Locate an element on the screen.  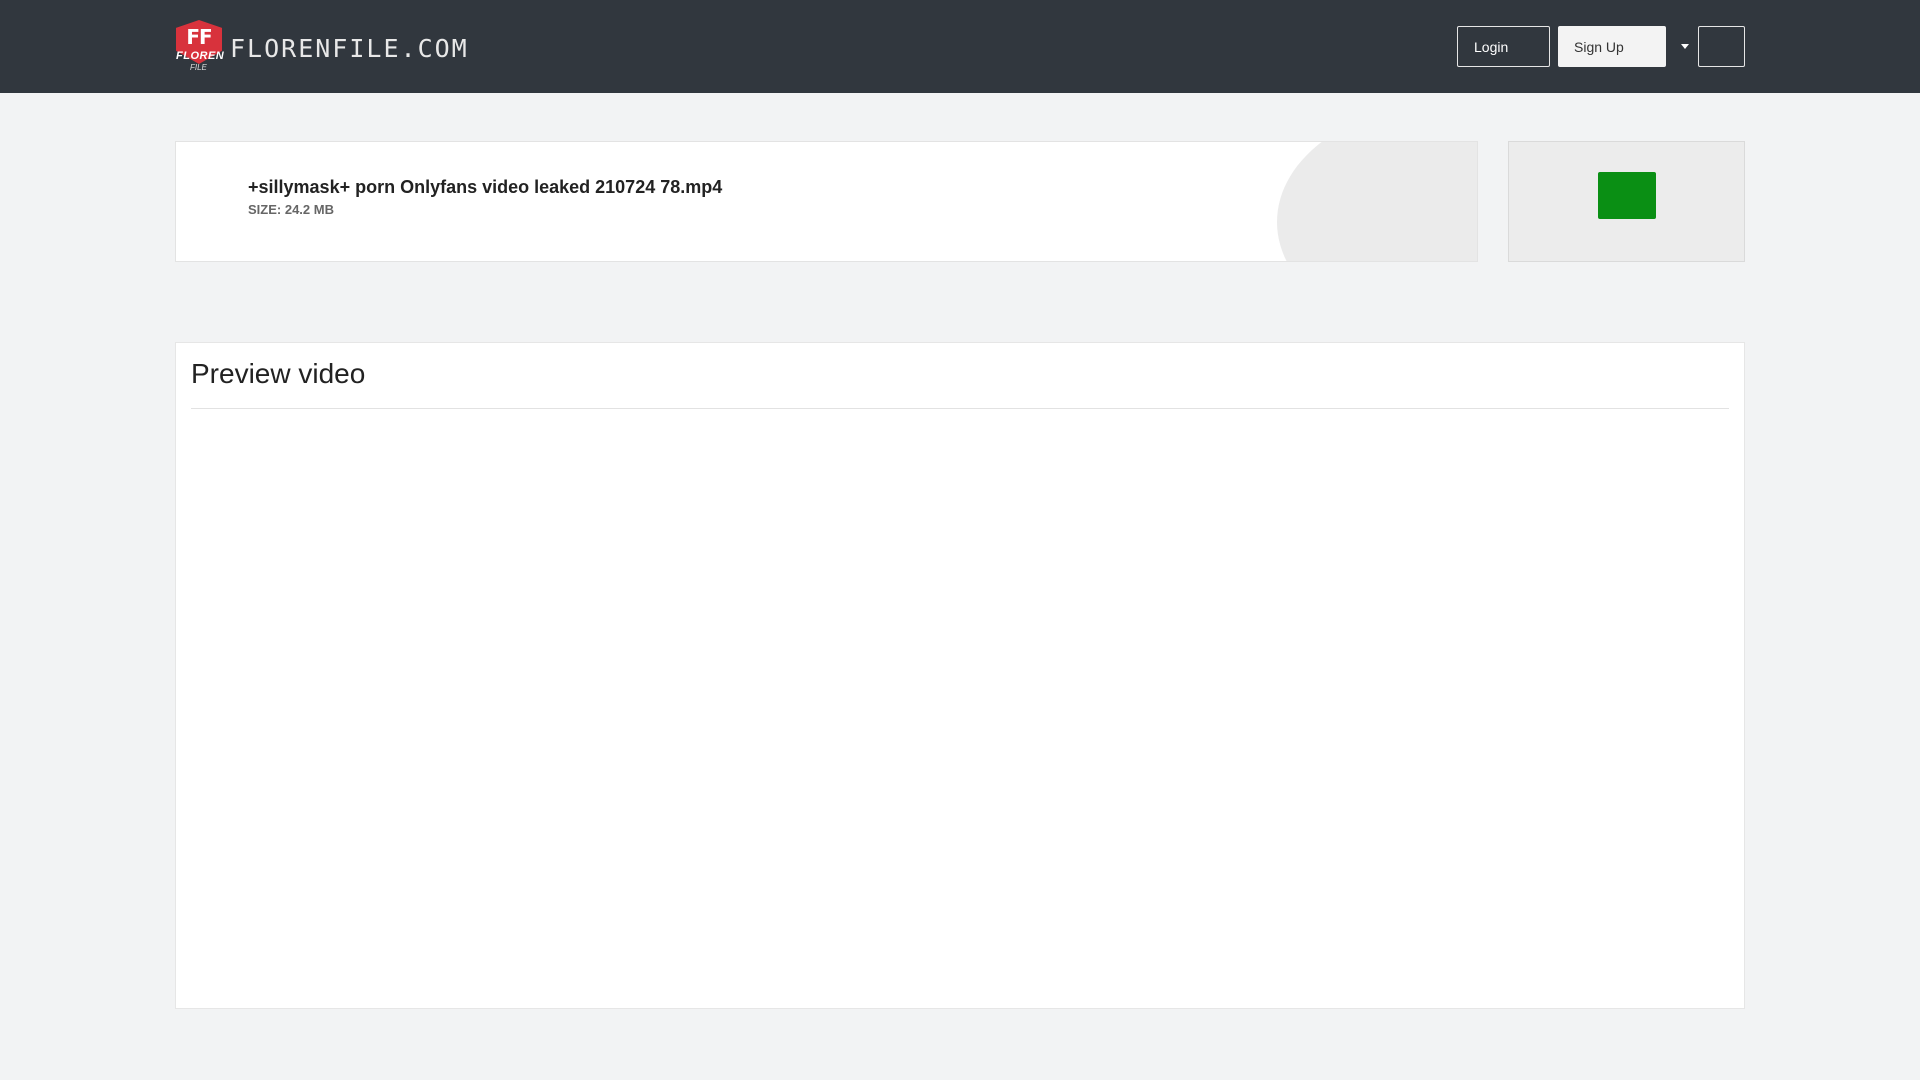
file-size: SIZE: 24.2 MB is located at coordinates (291, 209).